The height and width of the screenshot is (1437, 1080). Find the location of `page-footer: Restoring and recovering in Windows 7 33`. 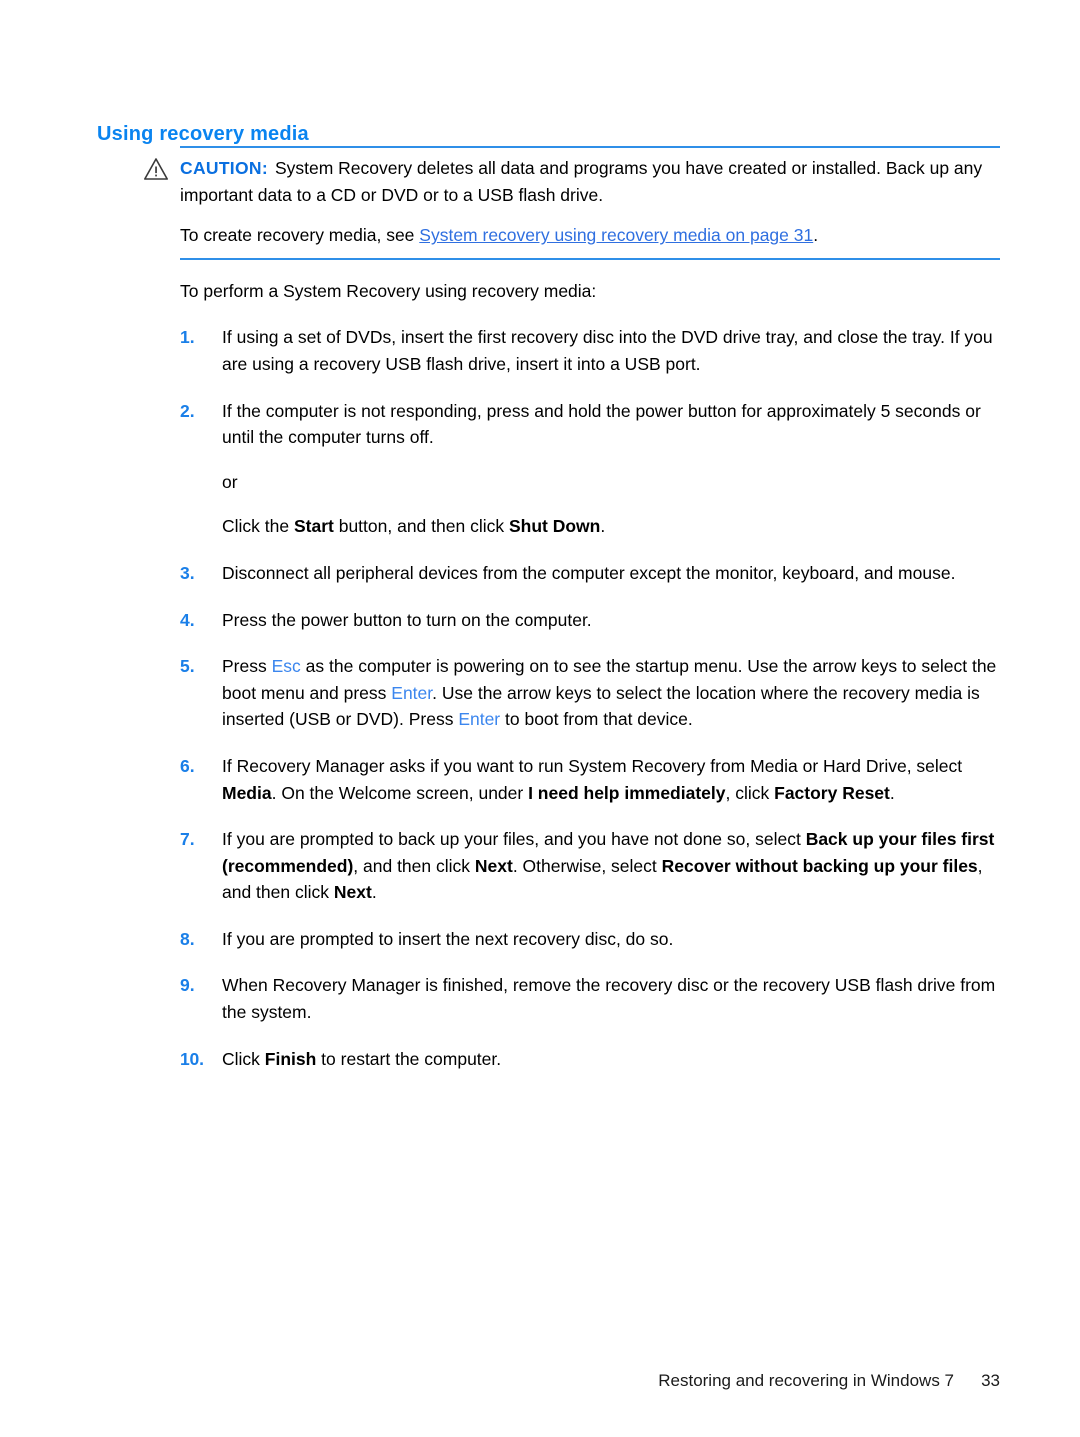

page-footer: Restoring and recovering in Windows 7 33 is located at coordinates (540, 1381).